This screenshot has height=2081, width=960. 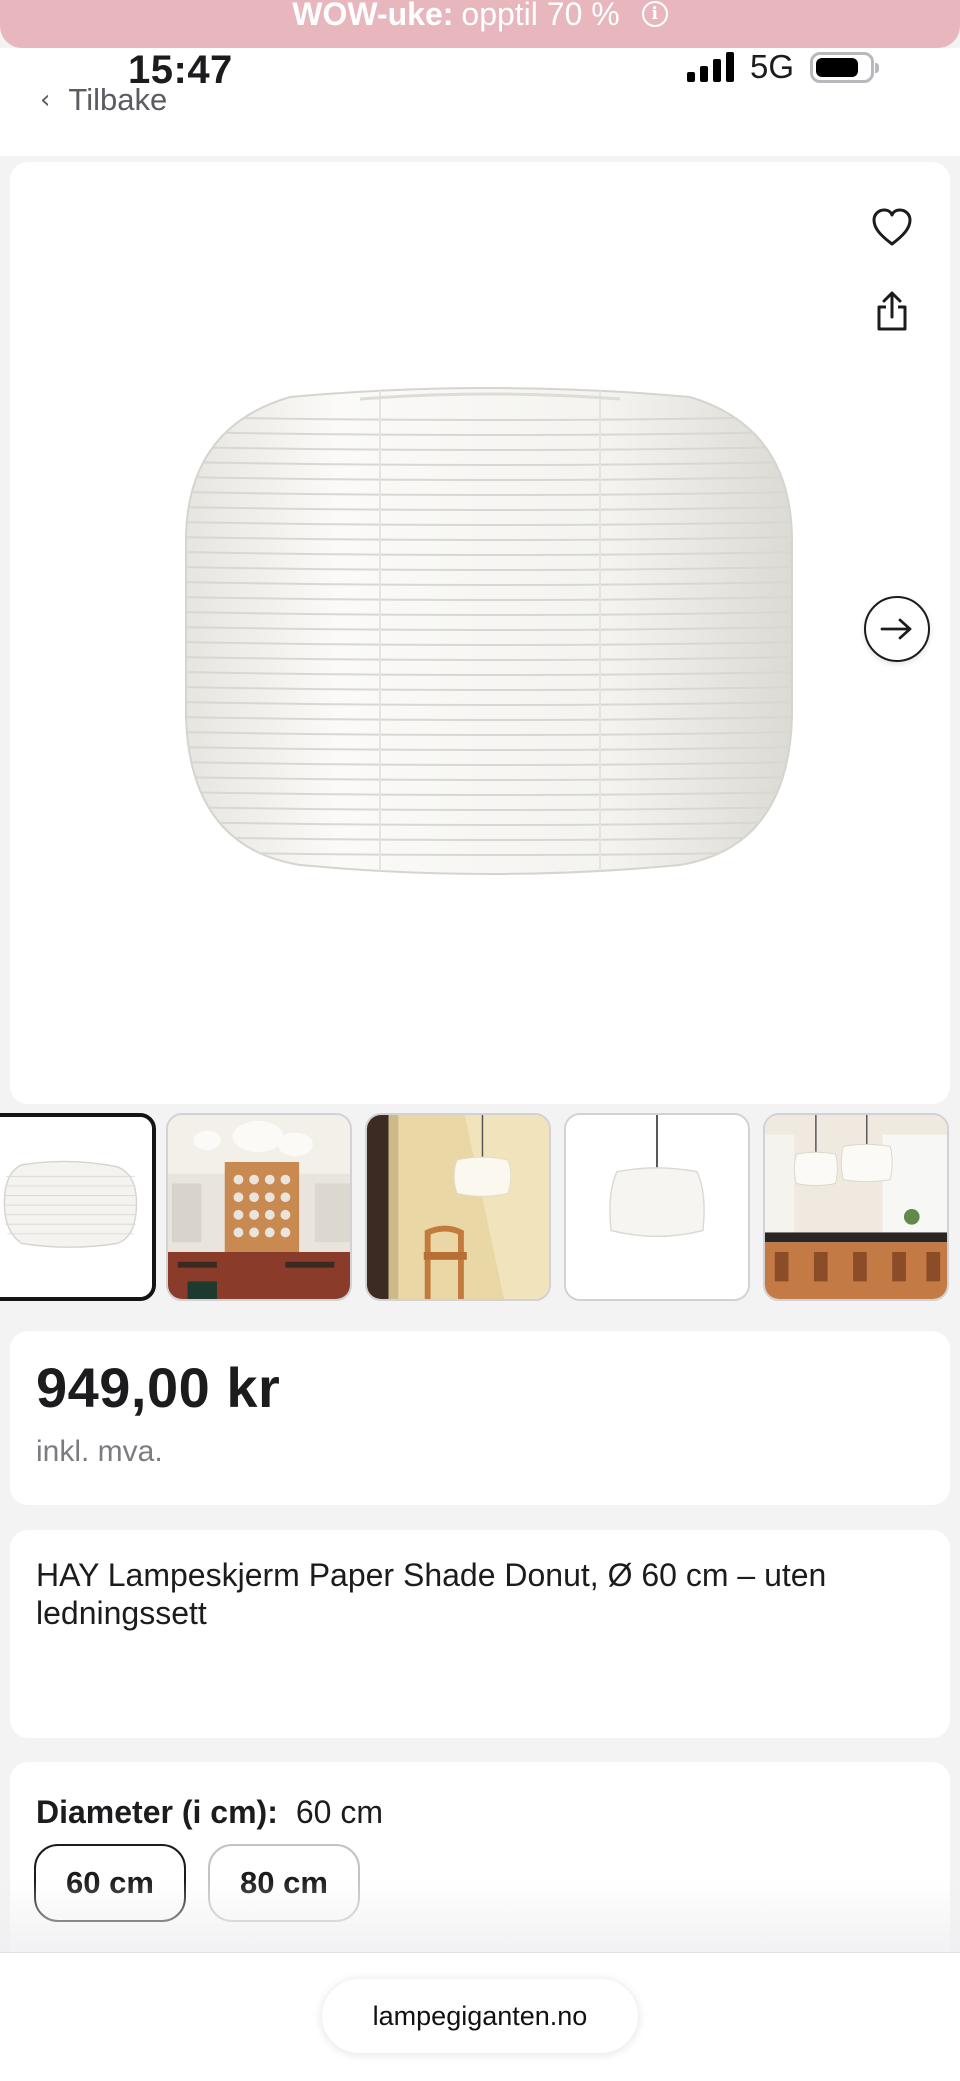 I want to click on signal-icon, so click(x=710, y=67).